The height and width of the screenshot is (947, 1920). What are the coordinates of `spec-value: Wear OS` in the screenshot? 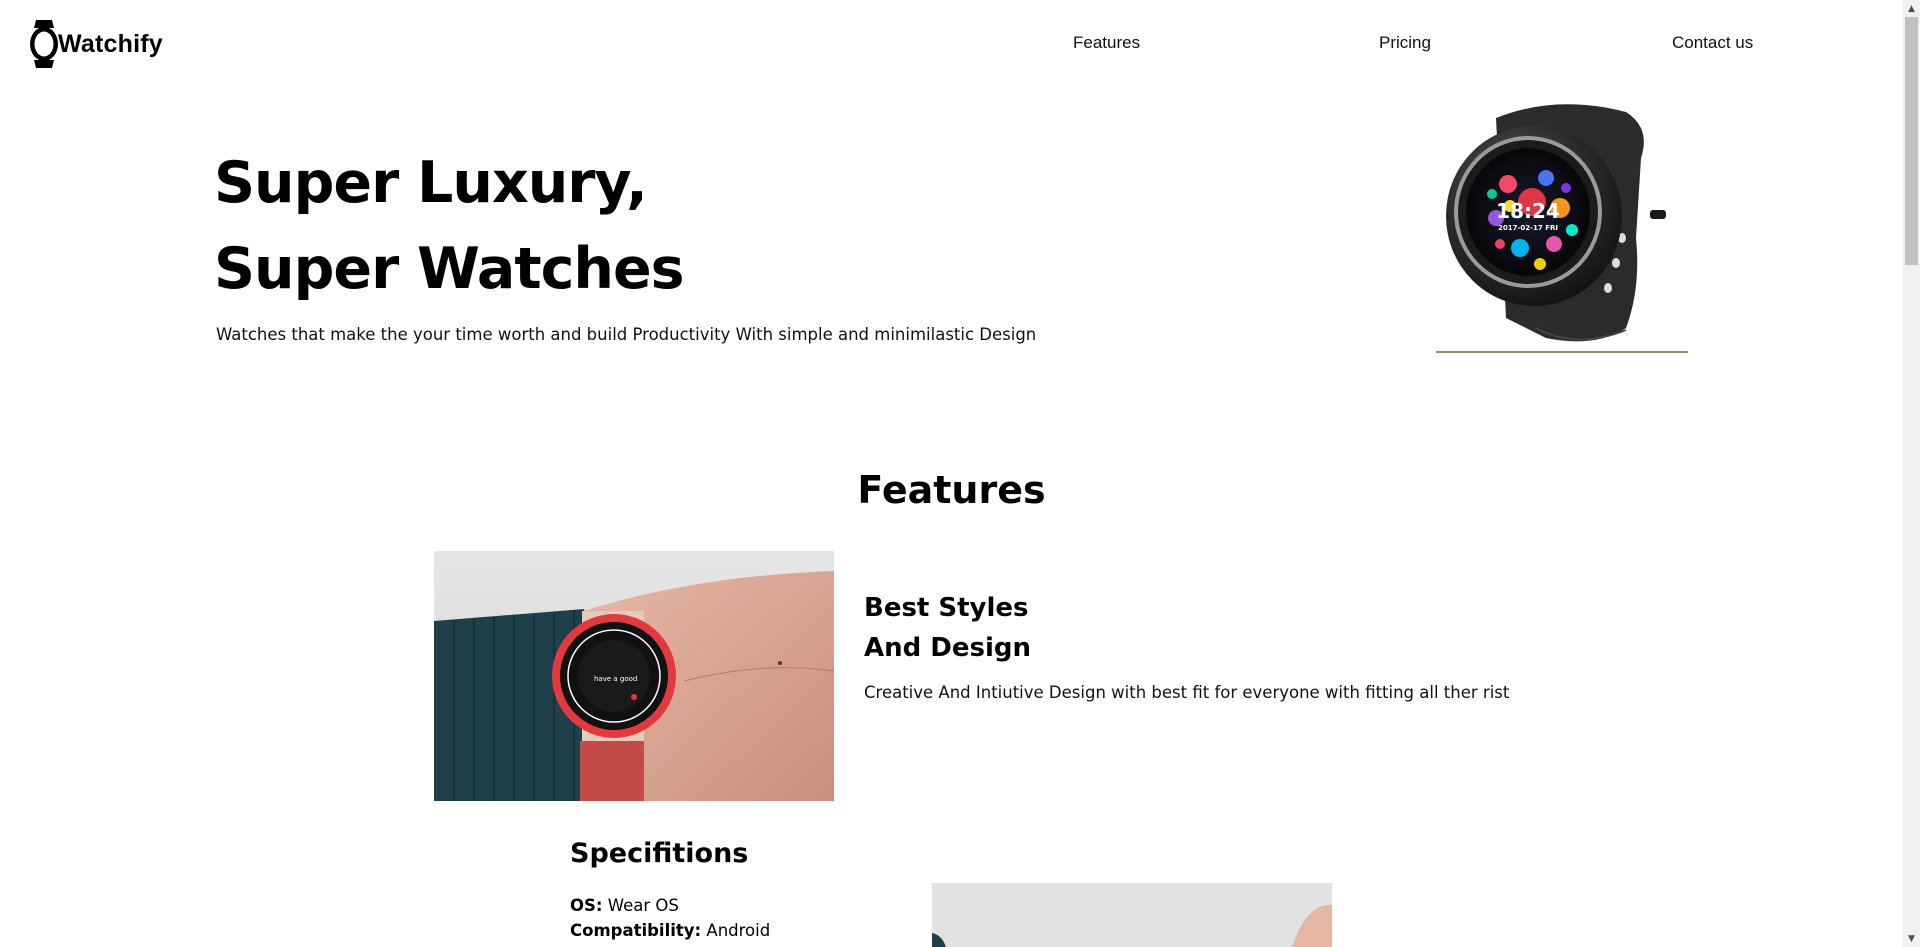 It's located at (640, 905).